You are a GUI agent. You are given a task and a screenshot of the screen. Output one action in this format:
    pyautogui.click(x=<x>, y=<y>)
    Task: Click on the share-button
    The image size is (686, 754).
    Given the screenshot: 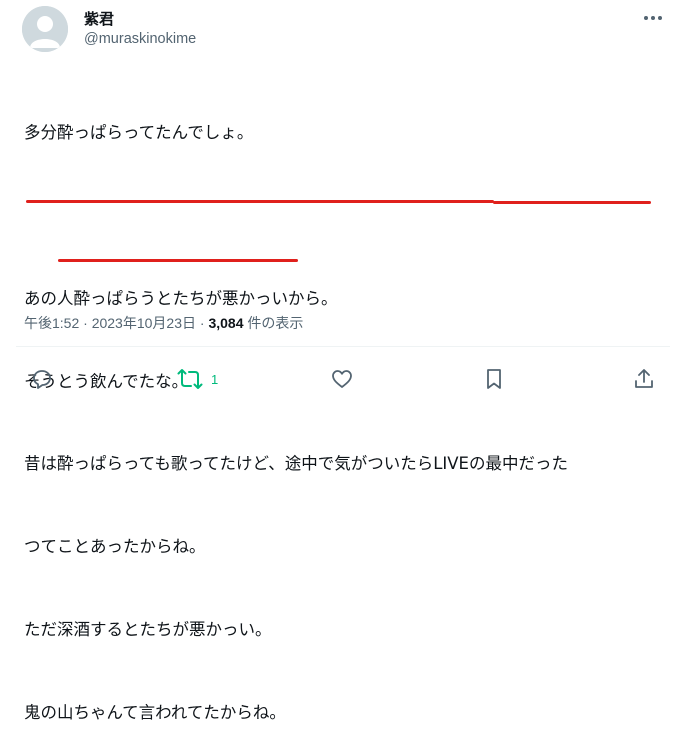 What is the action you would take?
    pyautogui.click(x=644, y=379)
    